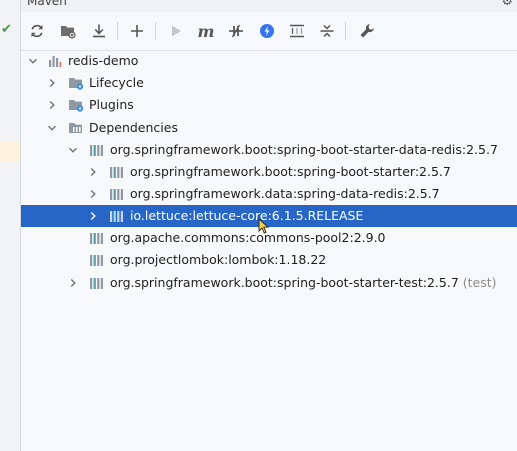  Describe the element at coordinates (507, 4) in the screenshot. I see `gear-icon: ⚙` at that location.